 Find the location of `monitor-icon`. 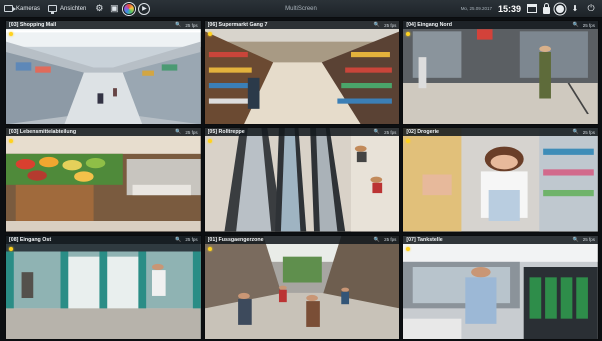

monitor-icon is located at coordinates (53, 9).